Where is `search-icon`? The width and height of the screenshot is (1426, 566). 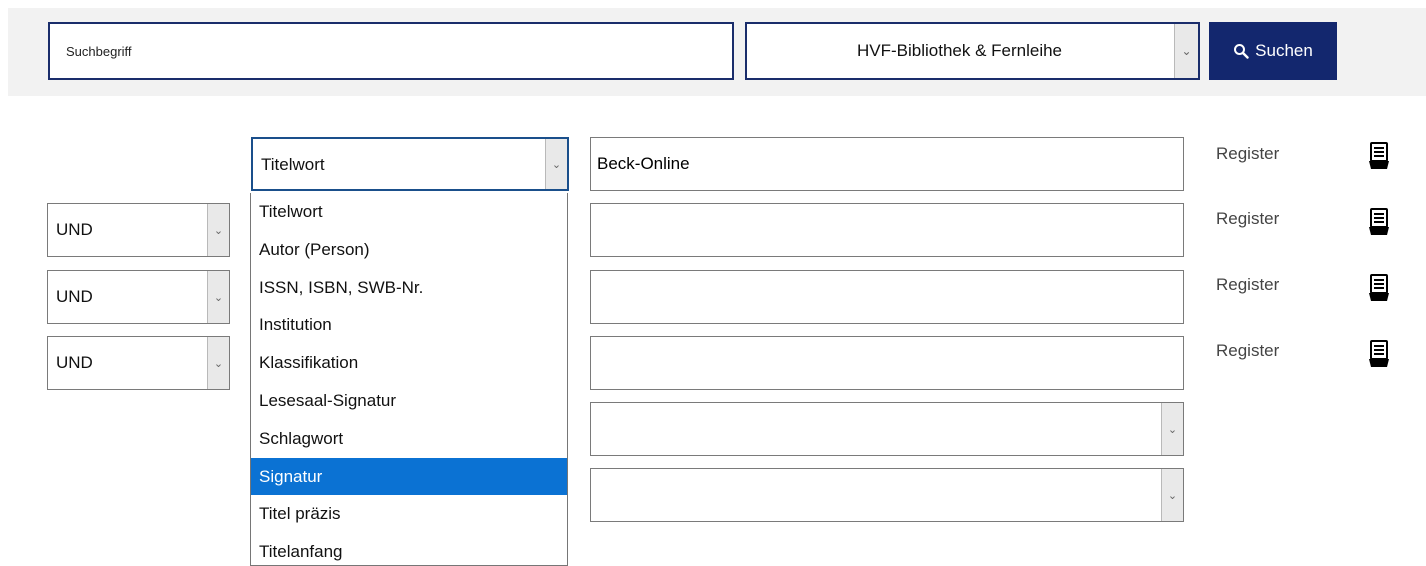
search-icon is located at coordinates (1241, 51).